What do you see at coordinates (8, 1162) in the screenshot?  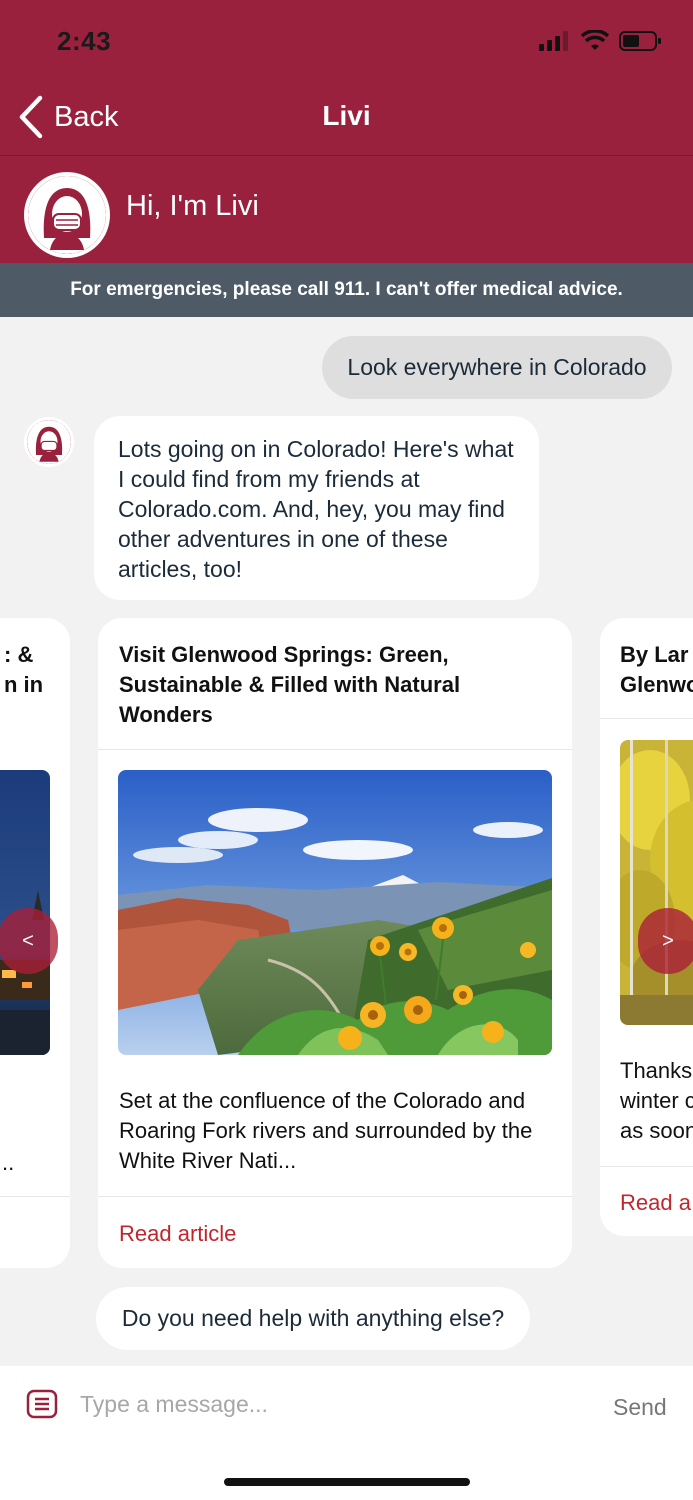 I see `card-description-partial: ..` at bounding box center [8, 1162].